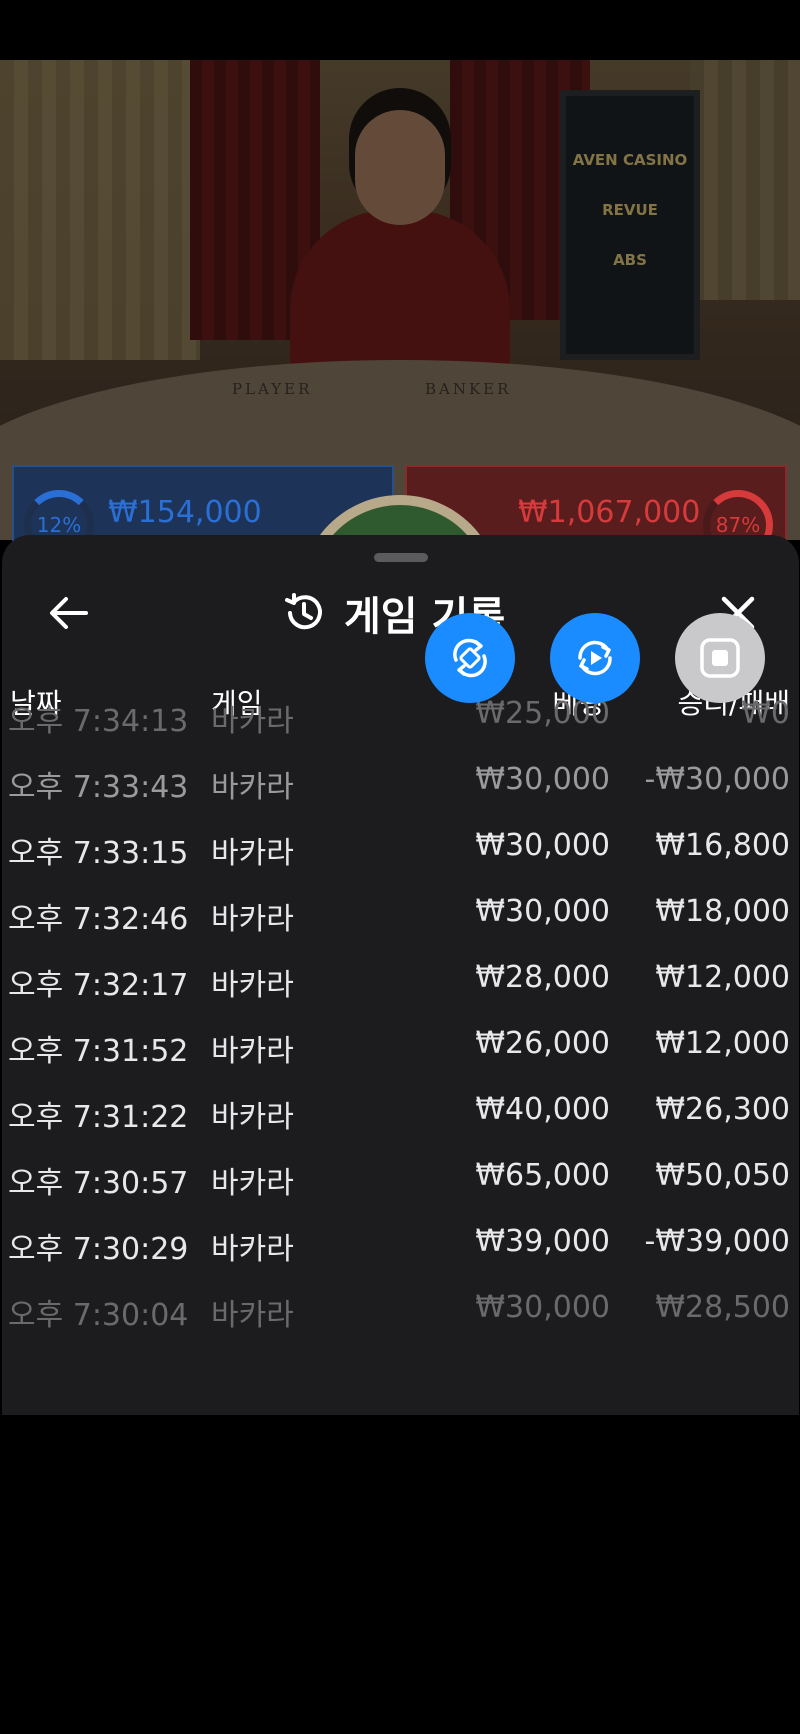 The image size is (800, 1734). Describe the element at coordinates (717, 1241) in the screenshot. I see `row-result: -₩39,000` at that location.